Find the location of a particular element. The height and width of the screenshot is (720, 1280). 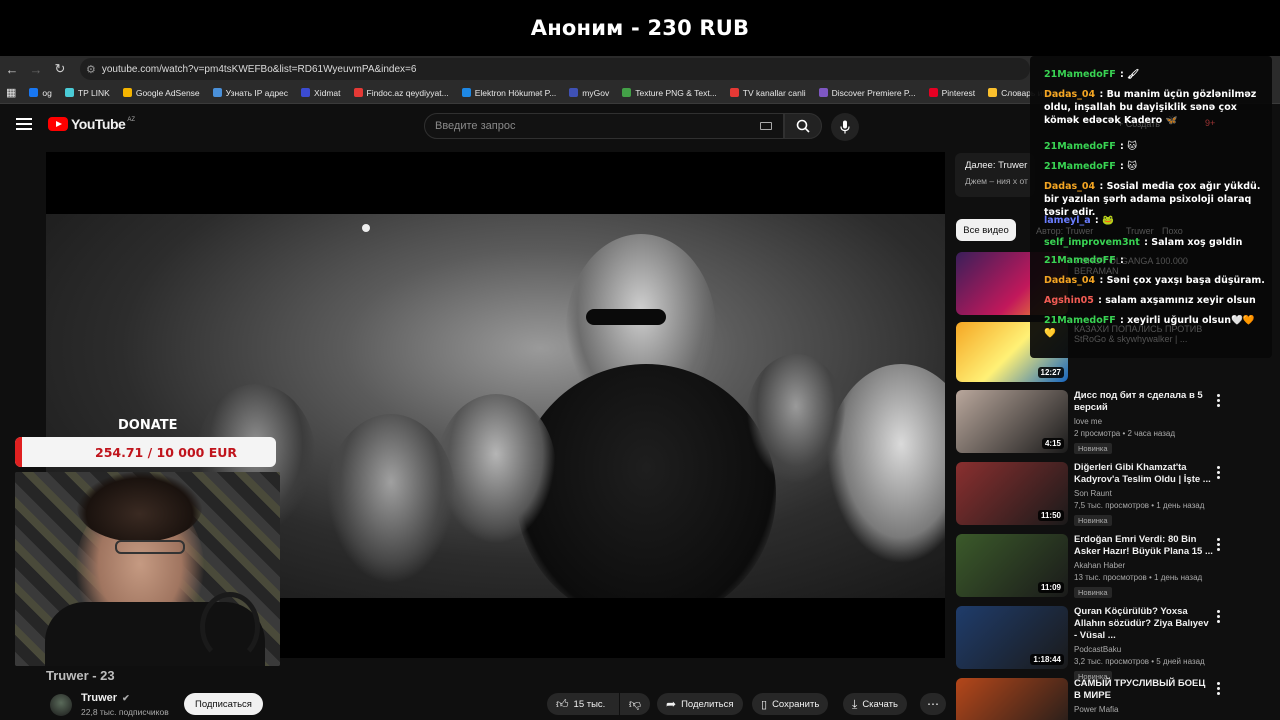

site-info-icon: ⚙ is located at coordinates (91, 69).